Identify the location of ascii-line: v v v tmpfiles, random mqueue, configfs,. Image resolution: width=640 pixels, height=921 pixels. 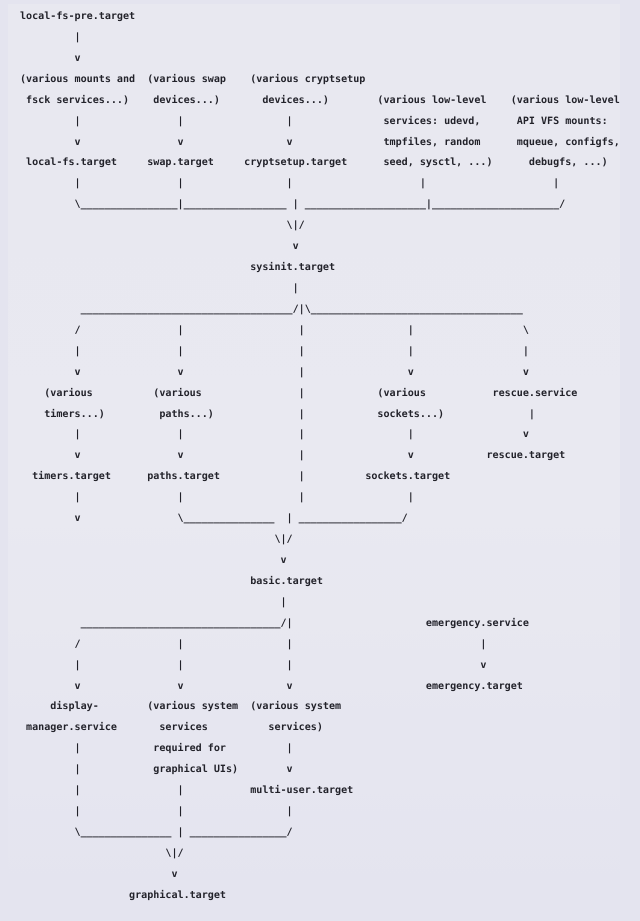
(320, 142).